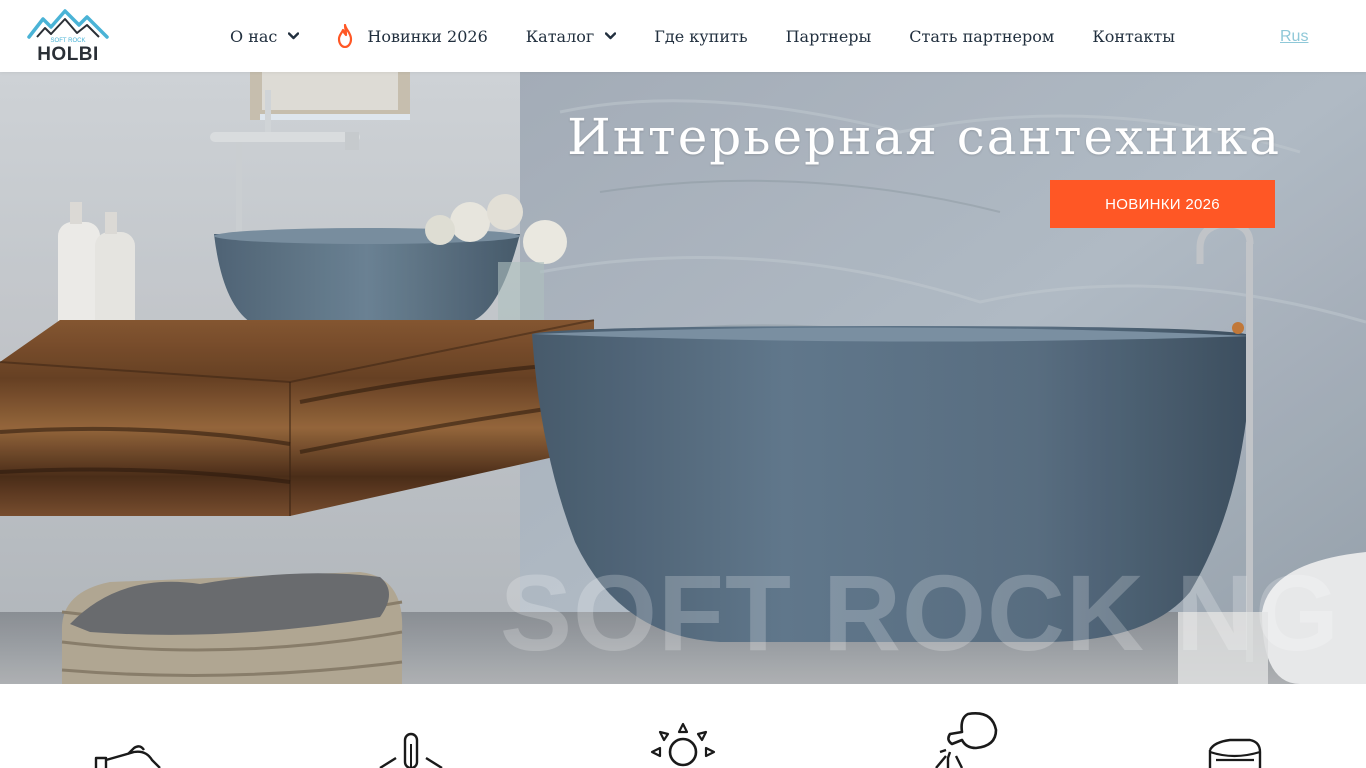 The width and height of the screenshot is (1366, 768). Describe the element at coordinates (68, 36) in the screenshot. I see `holbi-logo: SOFT ROCK HOLBI` at that location.